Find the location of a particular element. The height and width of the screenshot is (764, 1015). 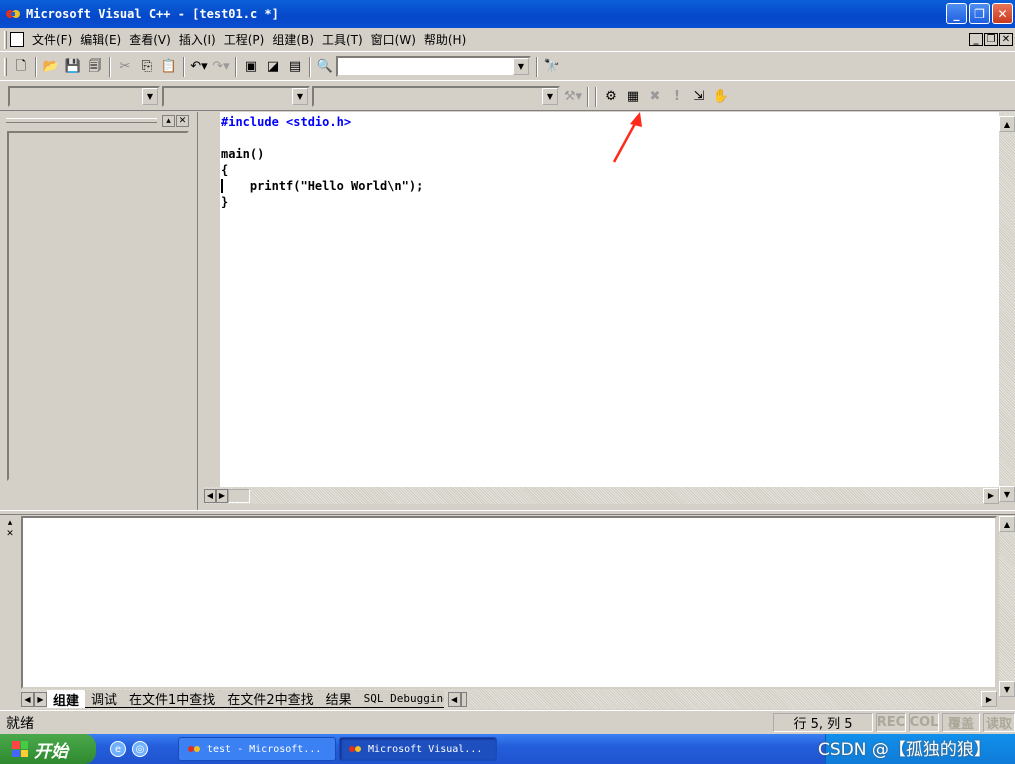

tab-left-icon: ◀ is located at coordinates (27, 699).